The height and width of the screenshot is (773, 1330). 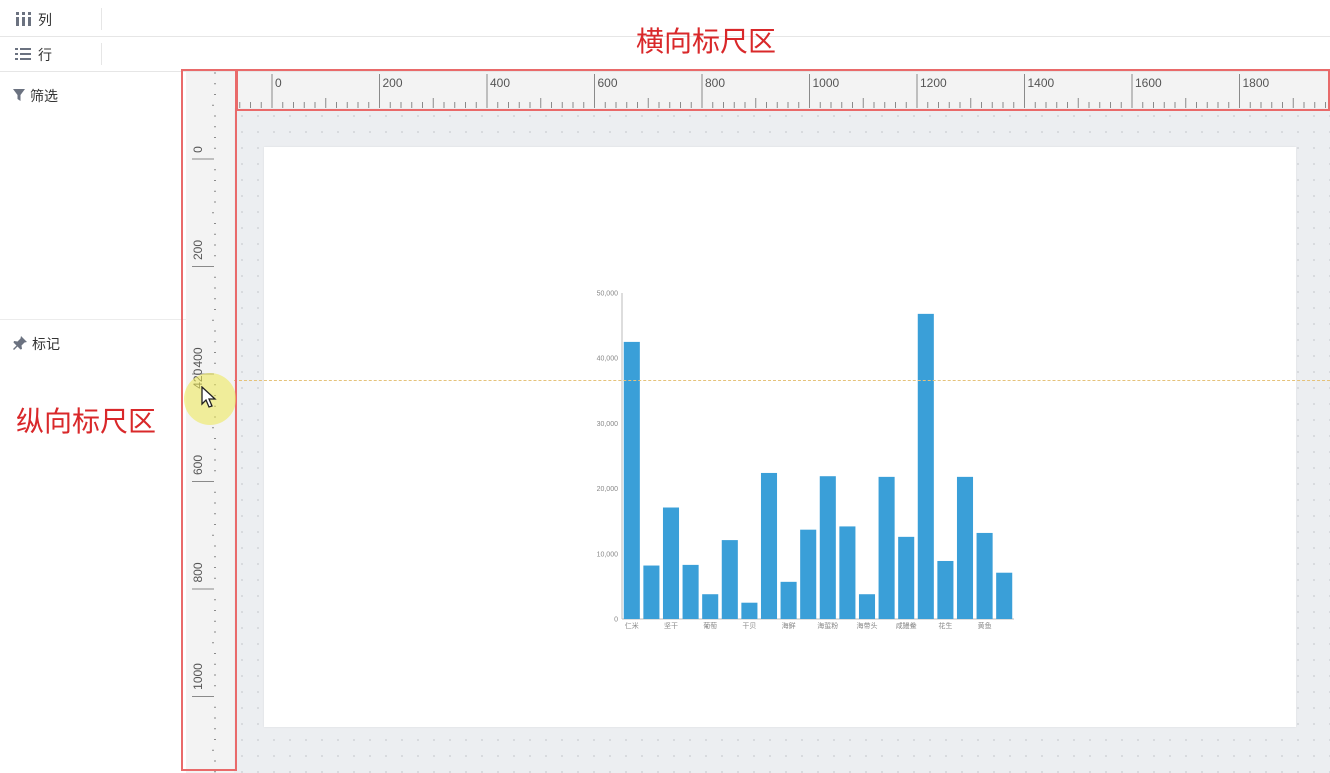 What do you see at coordinates (93, 319) in the screenshot?
I see `panel-divider` at bounding box center [93, 319].